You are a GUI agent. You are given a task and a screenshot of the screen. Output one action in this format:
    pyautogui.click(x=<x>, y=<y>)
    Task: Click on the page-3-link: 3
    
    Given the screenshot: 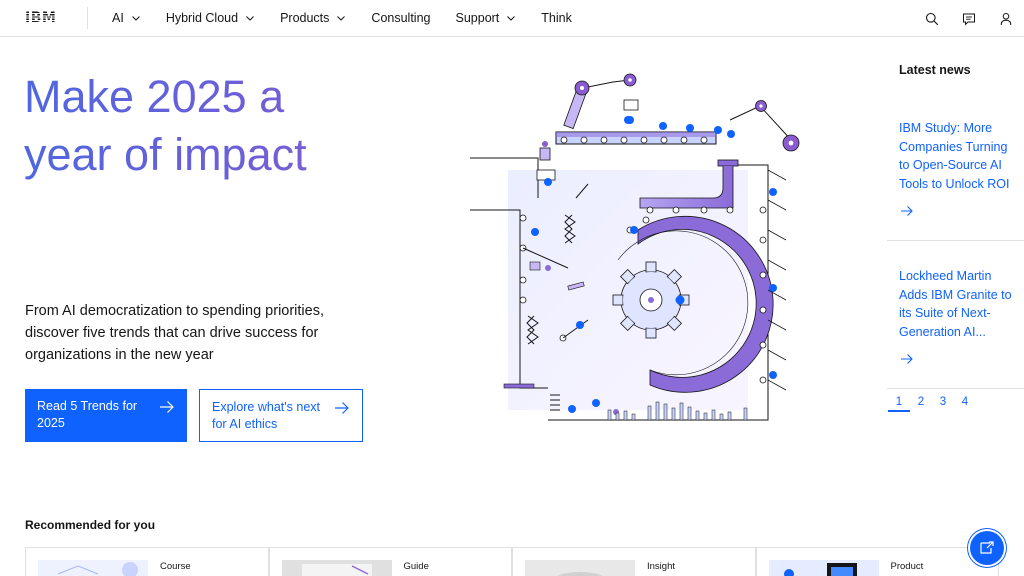 What is the action you would take?
    pyautogui.click(x=943, y=404)
    